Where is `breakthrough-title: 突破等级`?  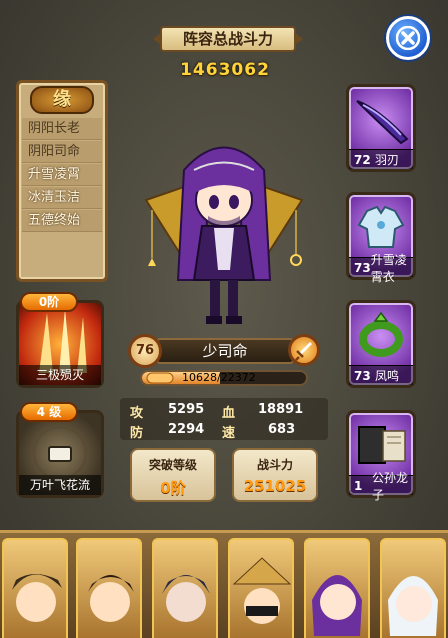 breakthrough-title: 突破等级 is located at coordinates (172, 465).